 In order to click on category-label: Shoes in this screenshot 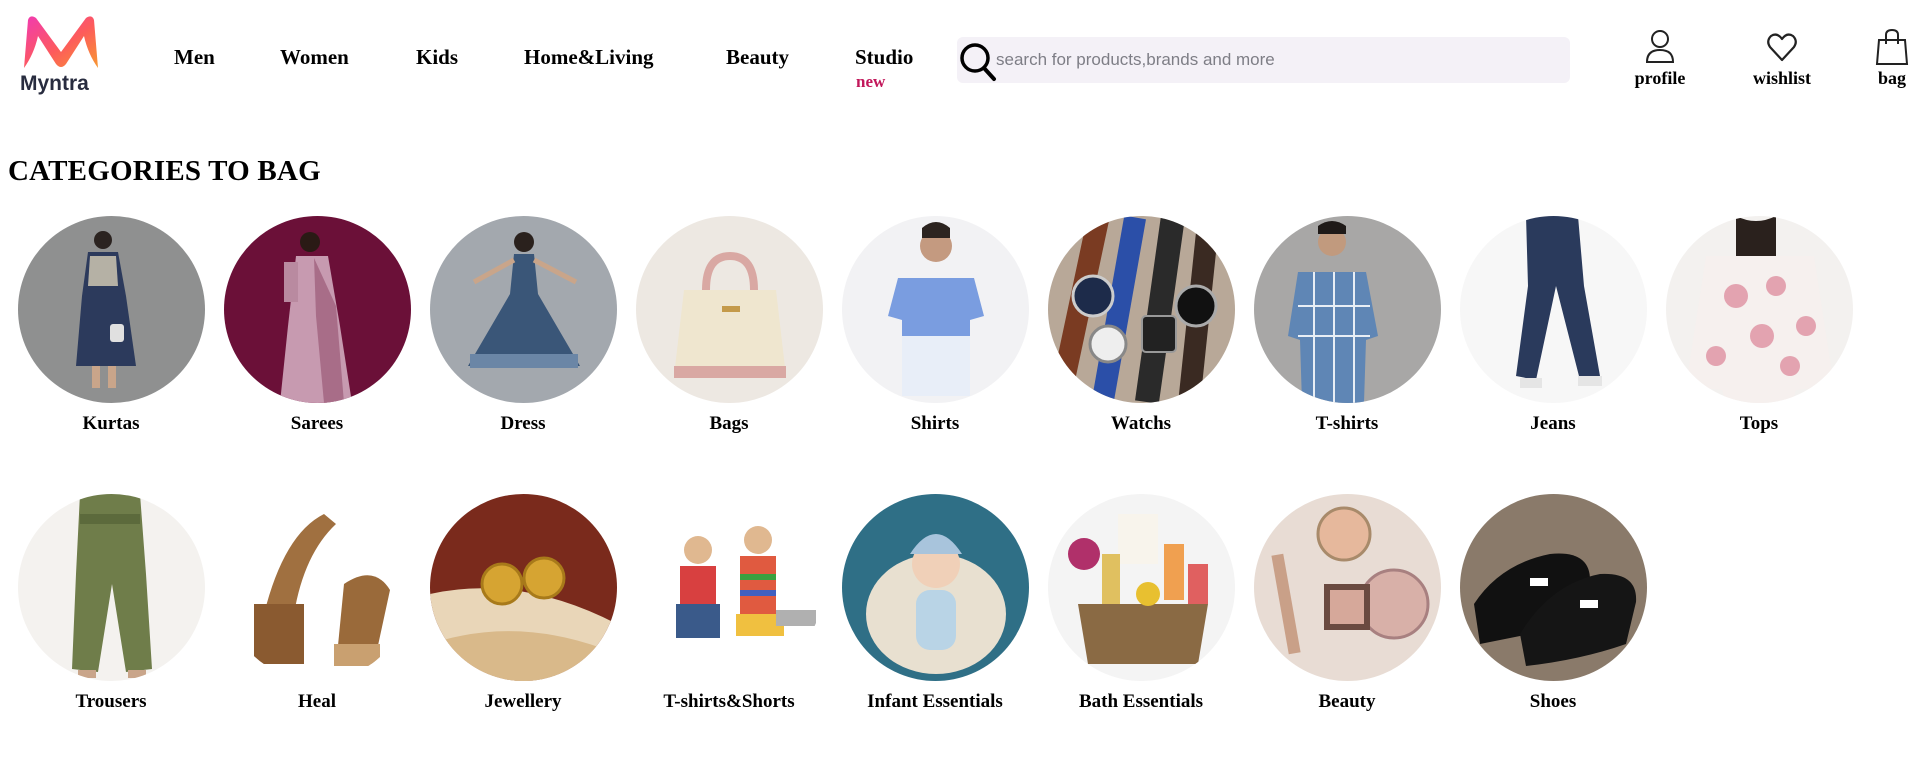, I will do `click(1553, 701)`.